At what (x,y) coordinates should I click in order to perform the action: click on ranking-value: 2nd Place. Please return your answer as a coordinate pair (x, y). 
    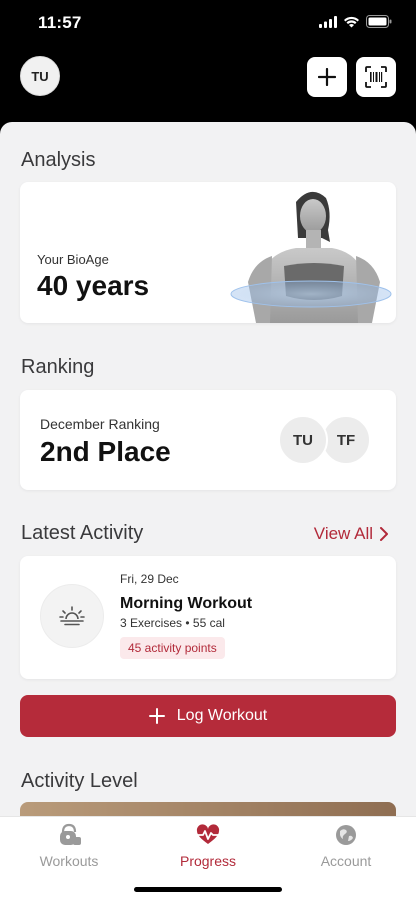
    Looking at the image, I should click on (105, 451).